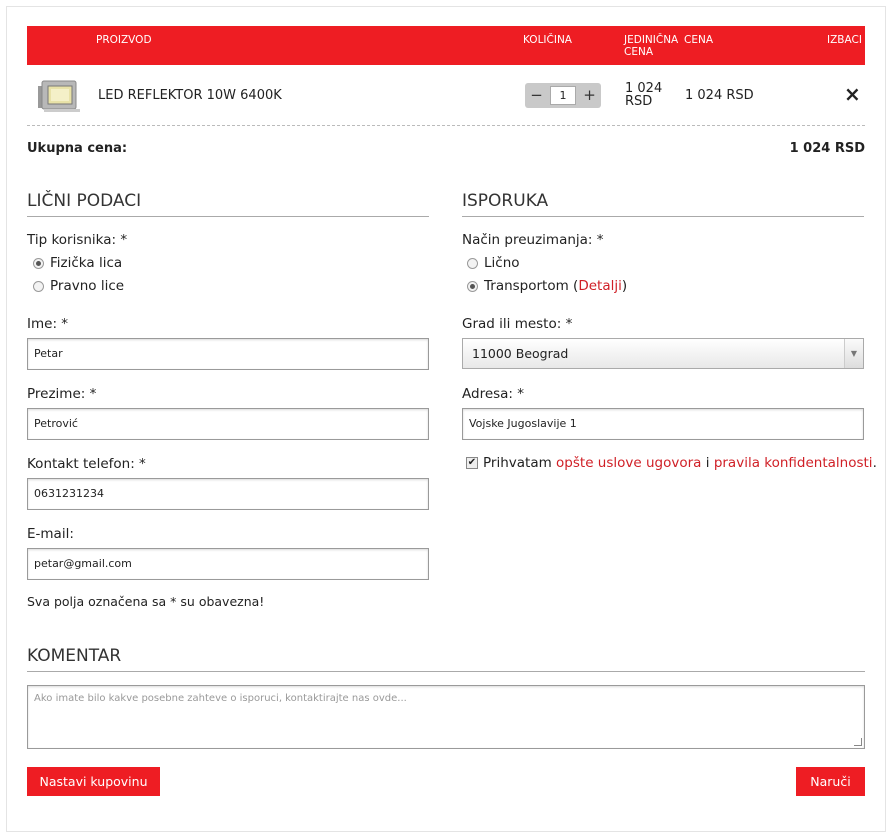  Describe the element at coordinates (827, 148) in the screenshot. I see `total-value: 1 024 RSD` at that location.